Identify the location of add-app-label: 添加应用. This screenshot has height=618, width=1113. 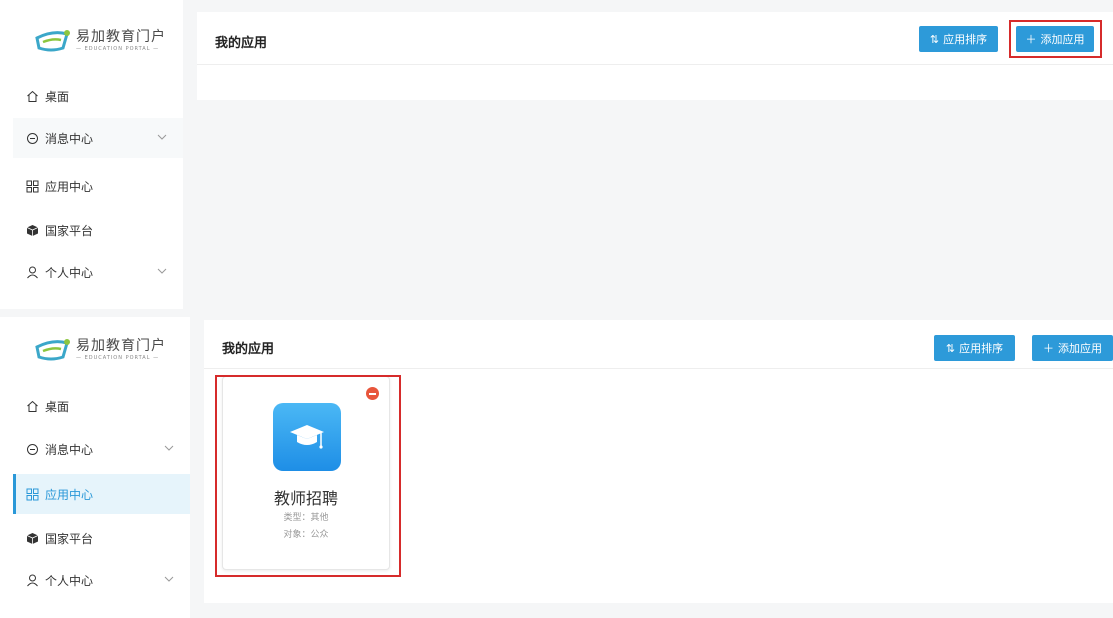
(1080, 348).